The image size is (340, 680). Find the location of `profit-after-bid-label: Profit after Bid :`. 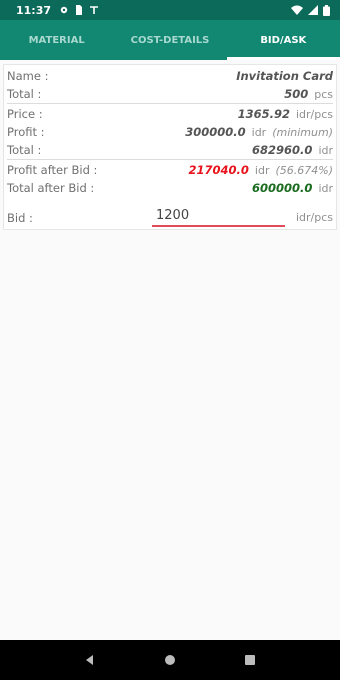

profit-after-bid-label: Profit after Bid : is located at coordinates (52, 170).